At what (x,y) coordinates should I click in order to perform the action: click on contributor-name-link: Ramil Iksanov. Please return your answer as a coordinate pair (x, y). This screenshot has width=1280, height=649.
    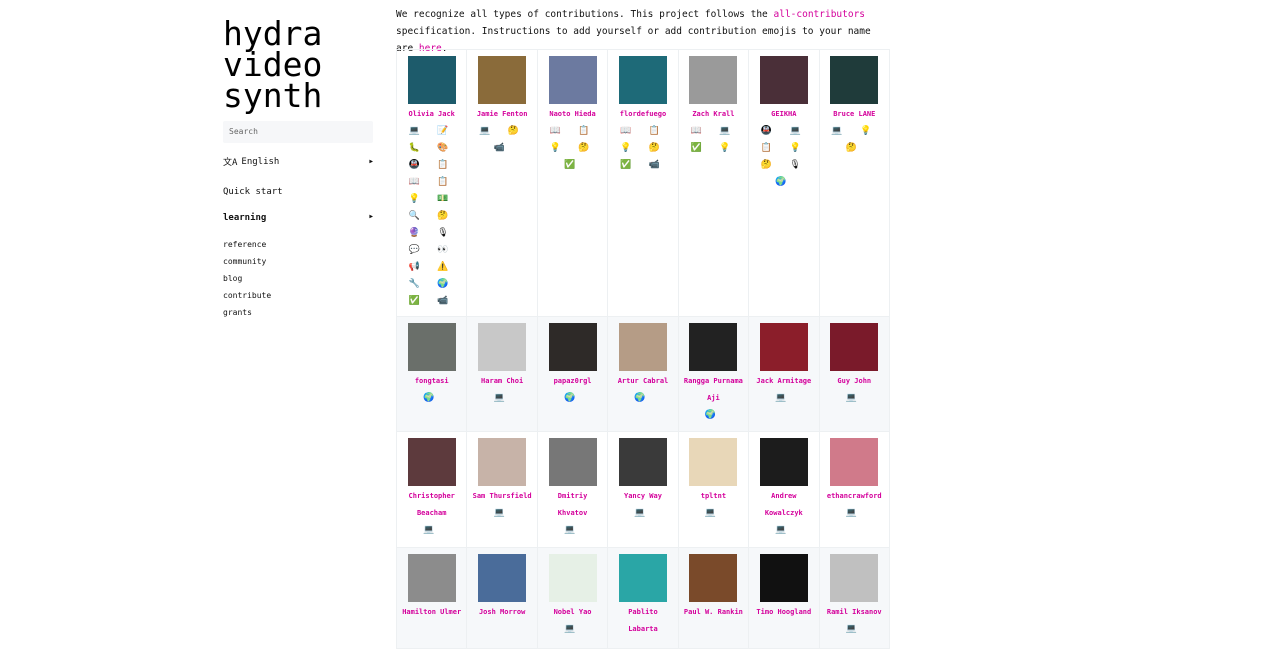
    Looking at the image, I should click on (854, 612).